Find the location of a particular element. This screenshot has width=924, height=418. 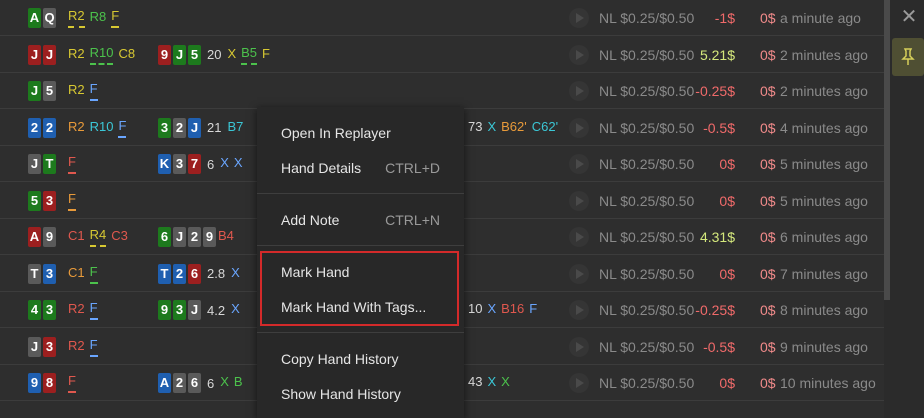

action-label: B16 is located at coordinates (513, 308).